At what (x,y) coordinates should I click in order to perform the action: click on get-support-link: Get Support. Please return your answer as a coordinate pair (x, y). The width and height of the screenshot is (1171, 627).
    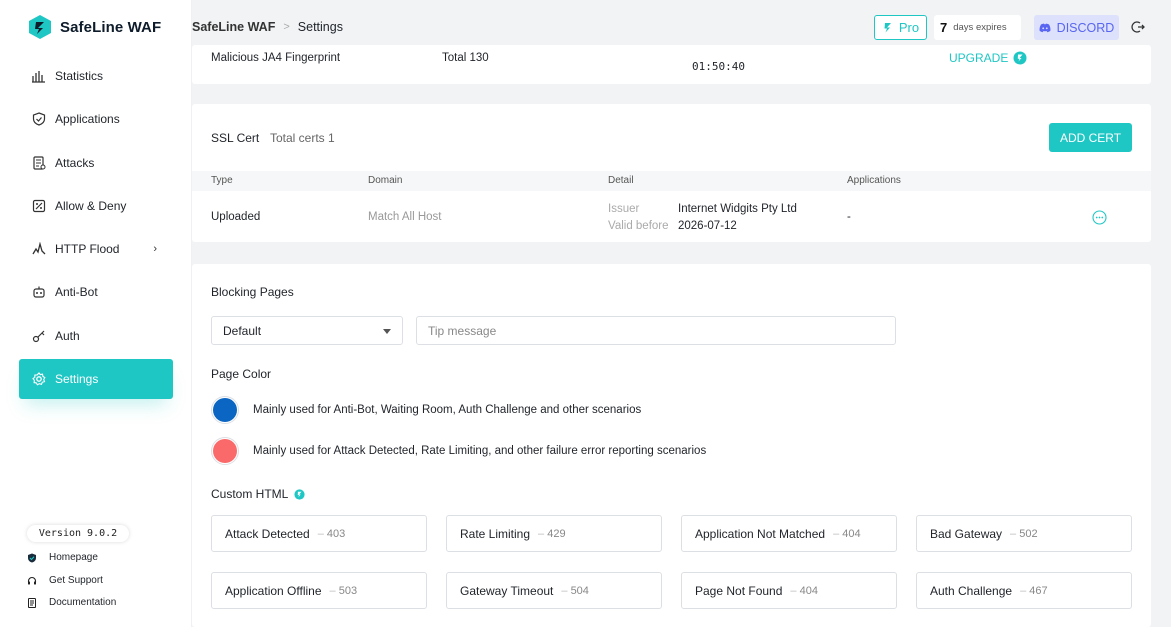
    Looking at the image, I should click on (65, 580).